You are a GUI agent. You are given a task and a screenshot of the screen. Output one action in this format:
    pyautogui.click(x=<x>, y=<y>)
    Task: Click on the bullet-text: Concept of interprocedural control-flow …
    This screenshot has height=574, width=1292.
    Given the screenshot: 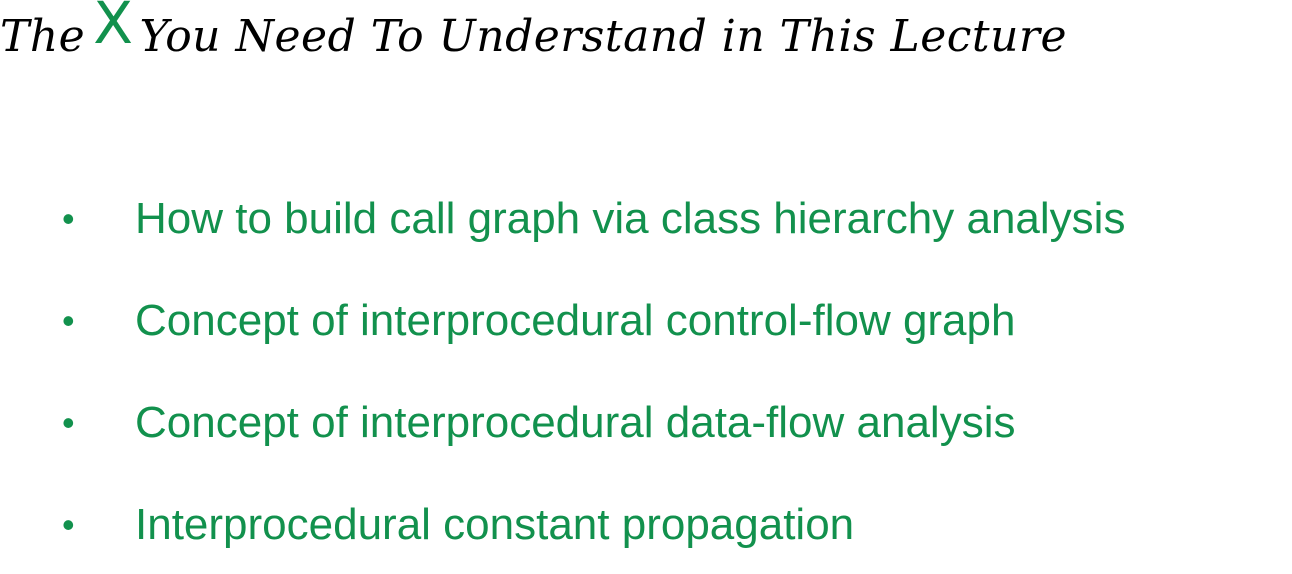 What is the action you would take?
    pyautogui.click(x=575, y=320)
    